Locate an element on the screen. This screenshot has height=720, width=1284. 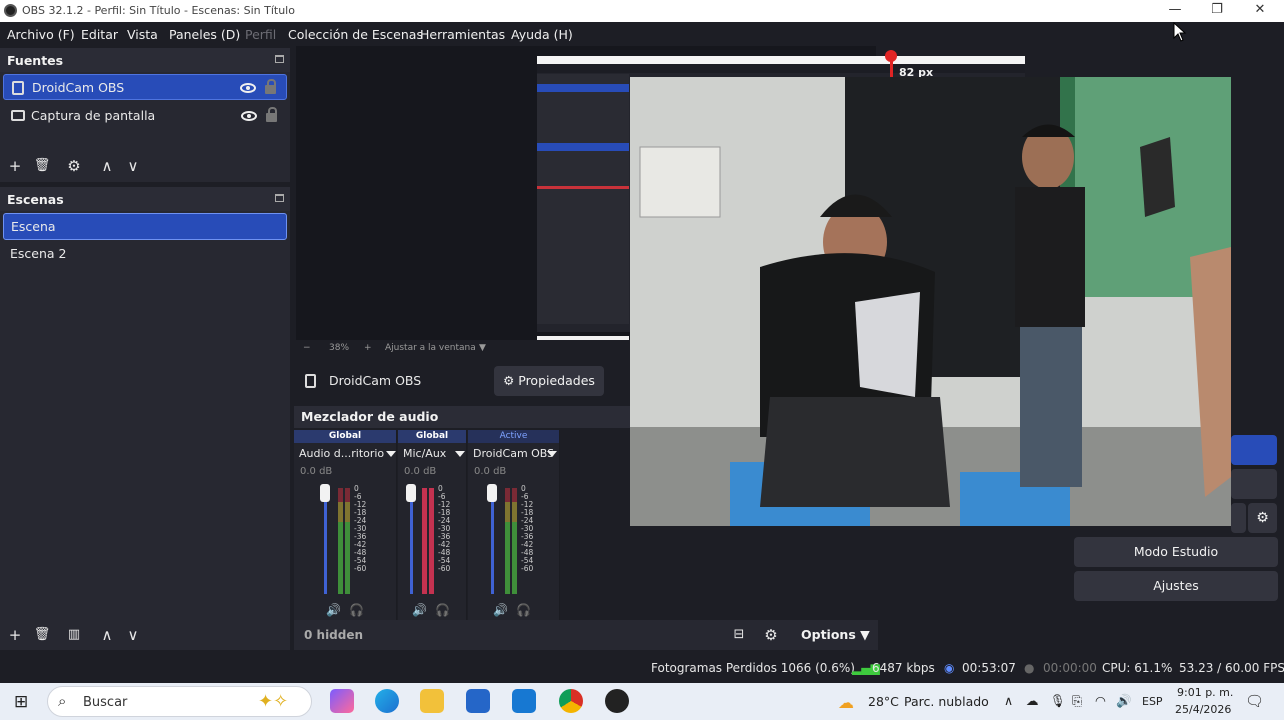
scenes-dock-title: Escenas is located at coordinates (35, 199).